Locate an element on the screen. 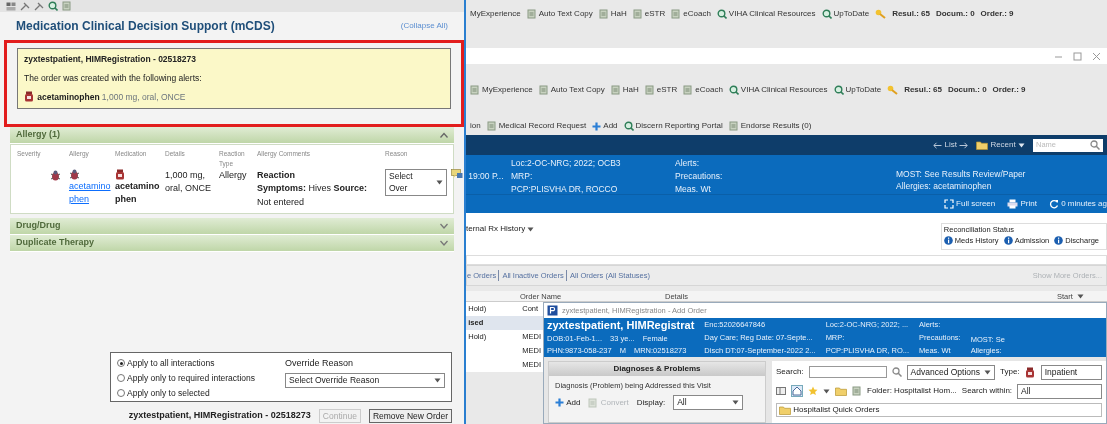  toolbar-item: Medical Record Request is located at coordinates (536, 126).